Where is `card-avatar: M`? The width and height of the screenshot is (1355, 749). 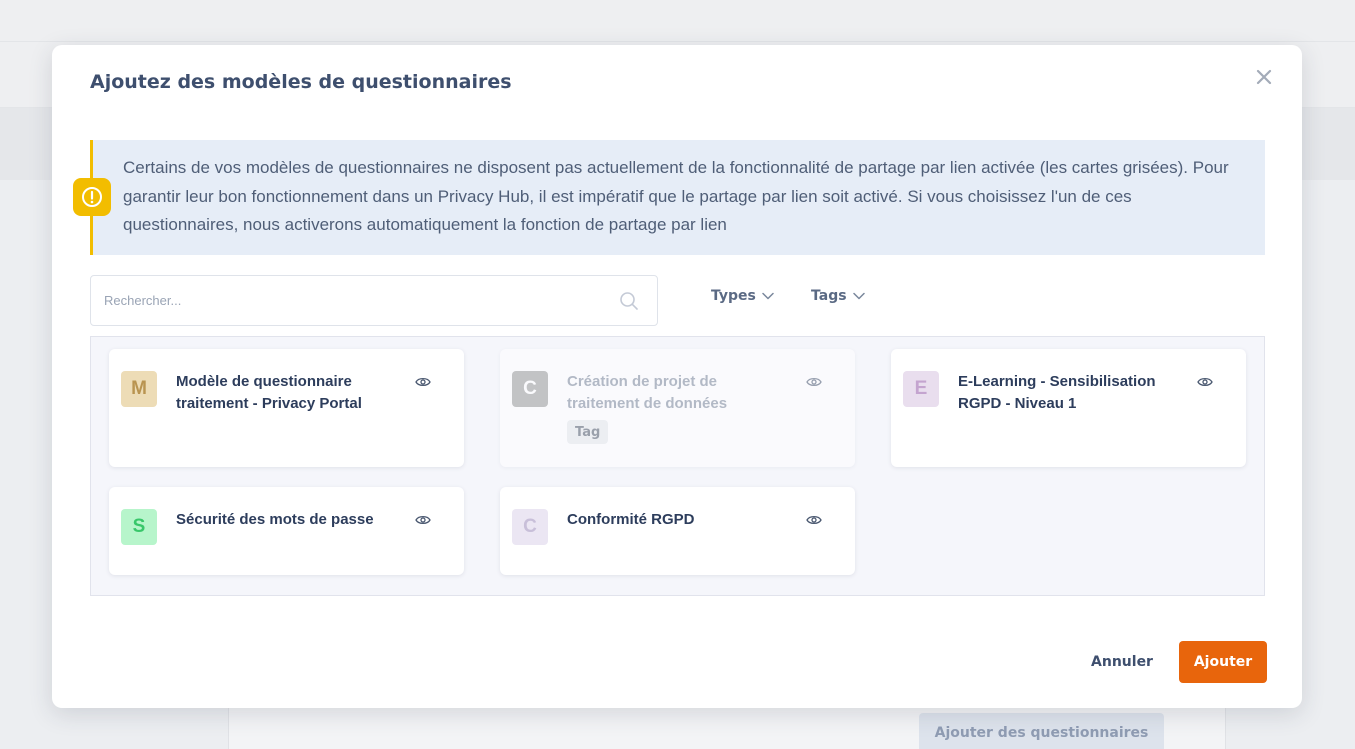 card-avatar: M is located at coordinates (139, 389).